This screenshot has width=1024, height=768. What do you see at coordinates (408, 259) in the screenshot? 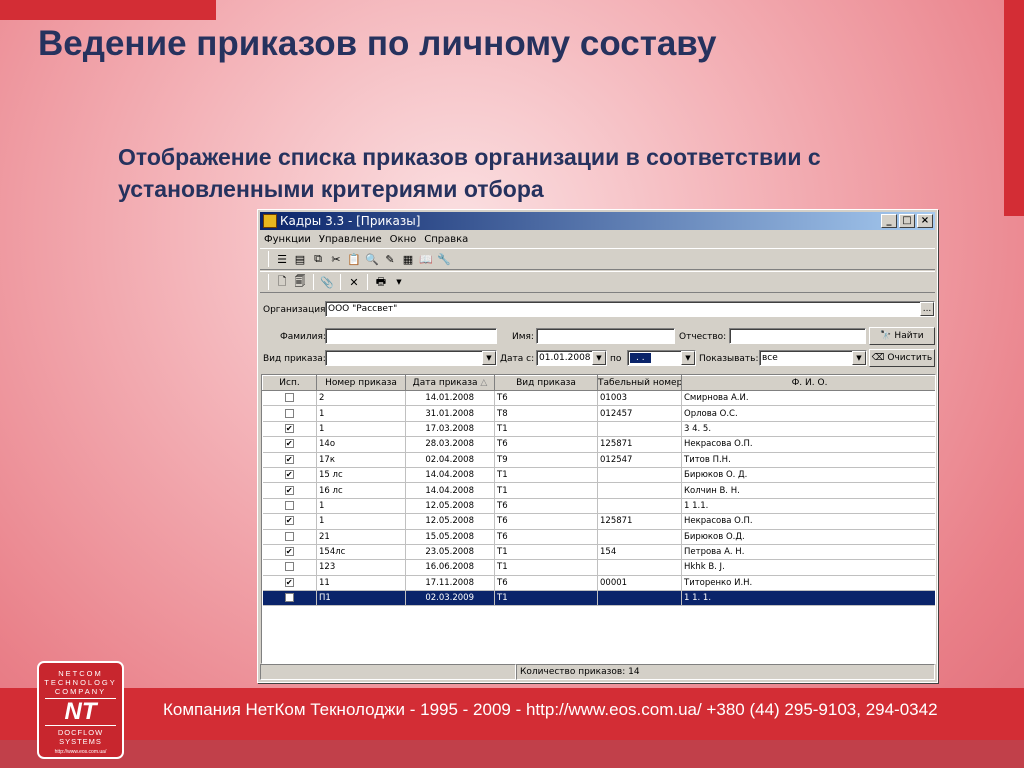
I see `table-icon: ▦` at bounding box center [408, 259].